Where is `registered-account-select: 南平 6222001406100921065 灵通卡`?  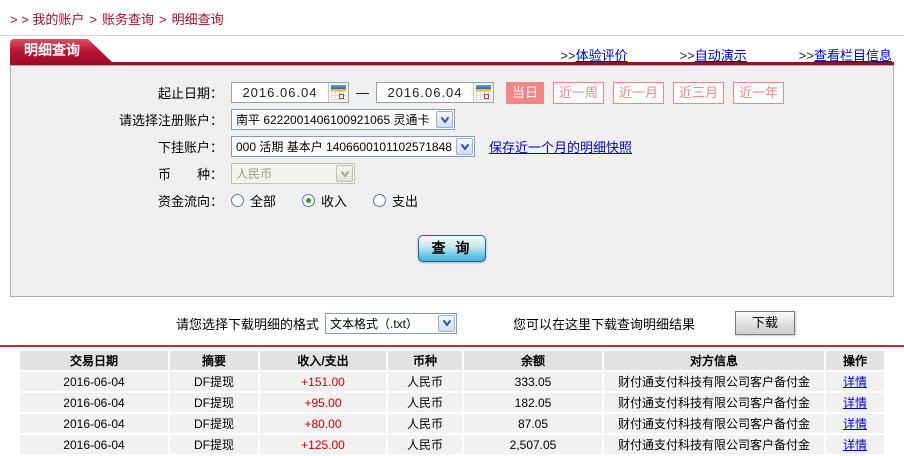 registered-account-select: 南平 6222001406100921065 灵通卡 is located at coordinates (343, 119).